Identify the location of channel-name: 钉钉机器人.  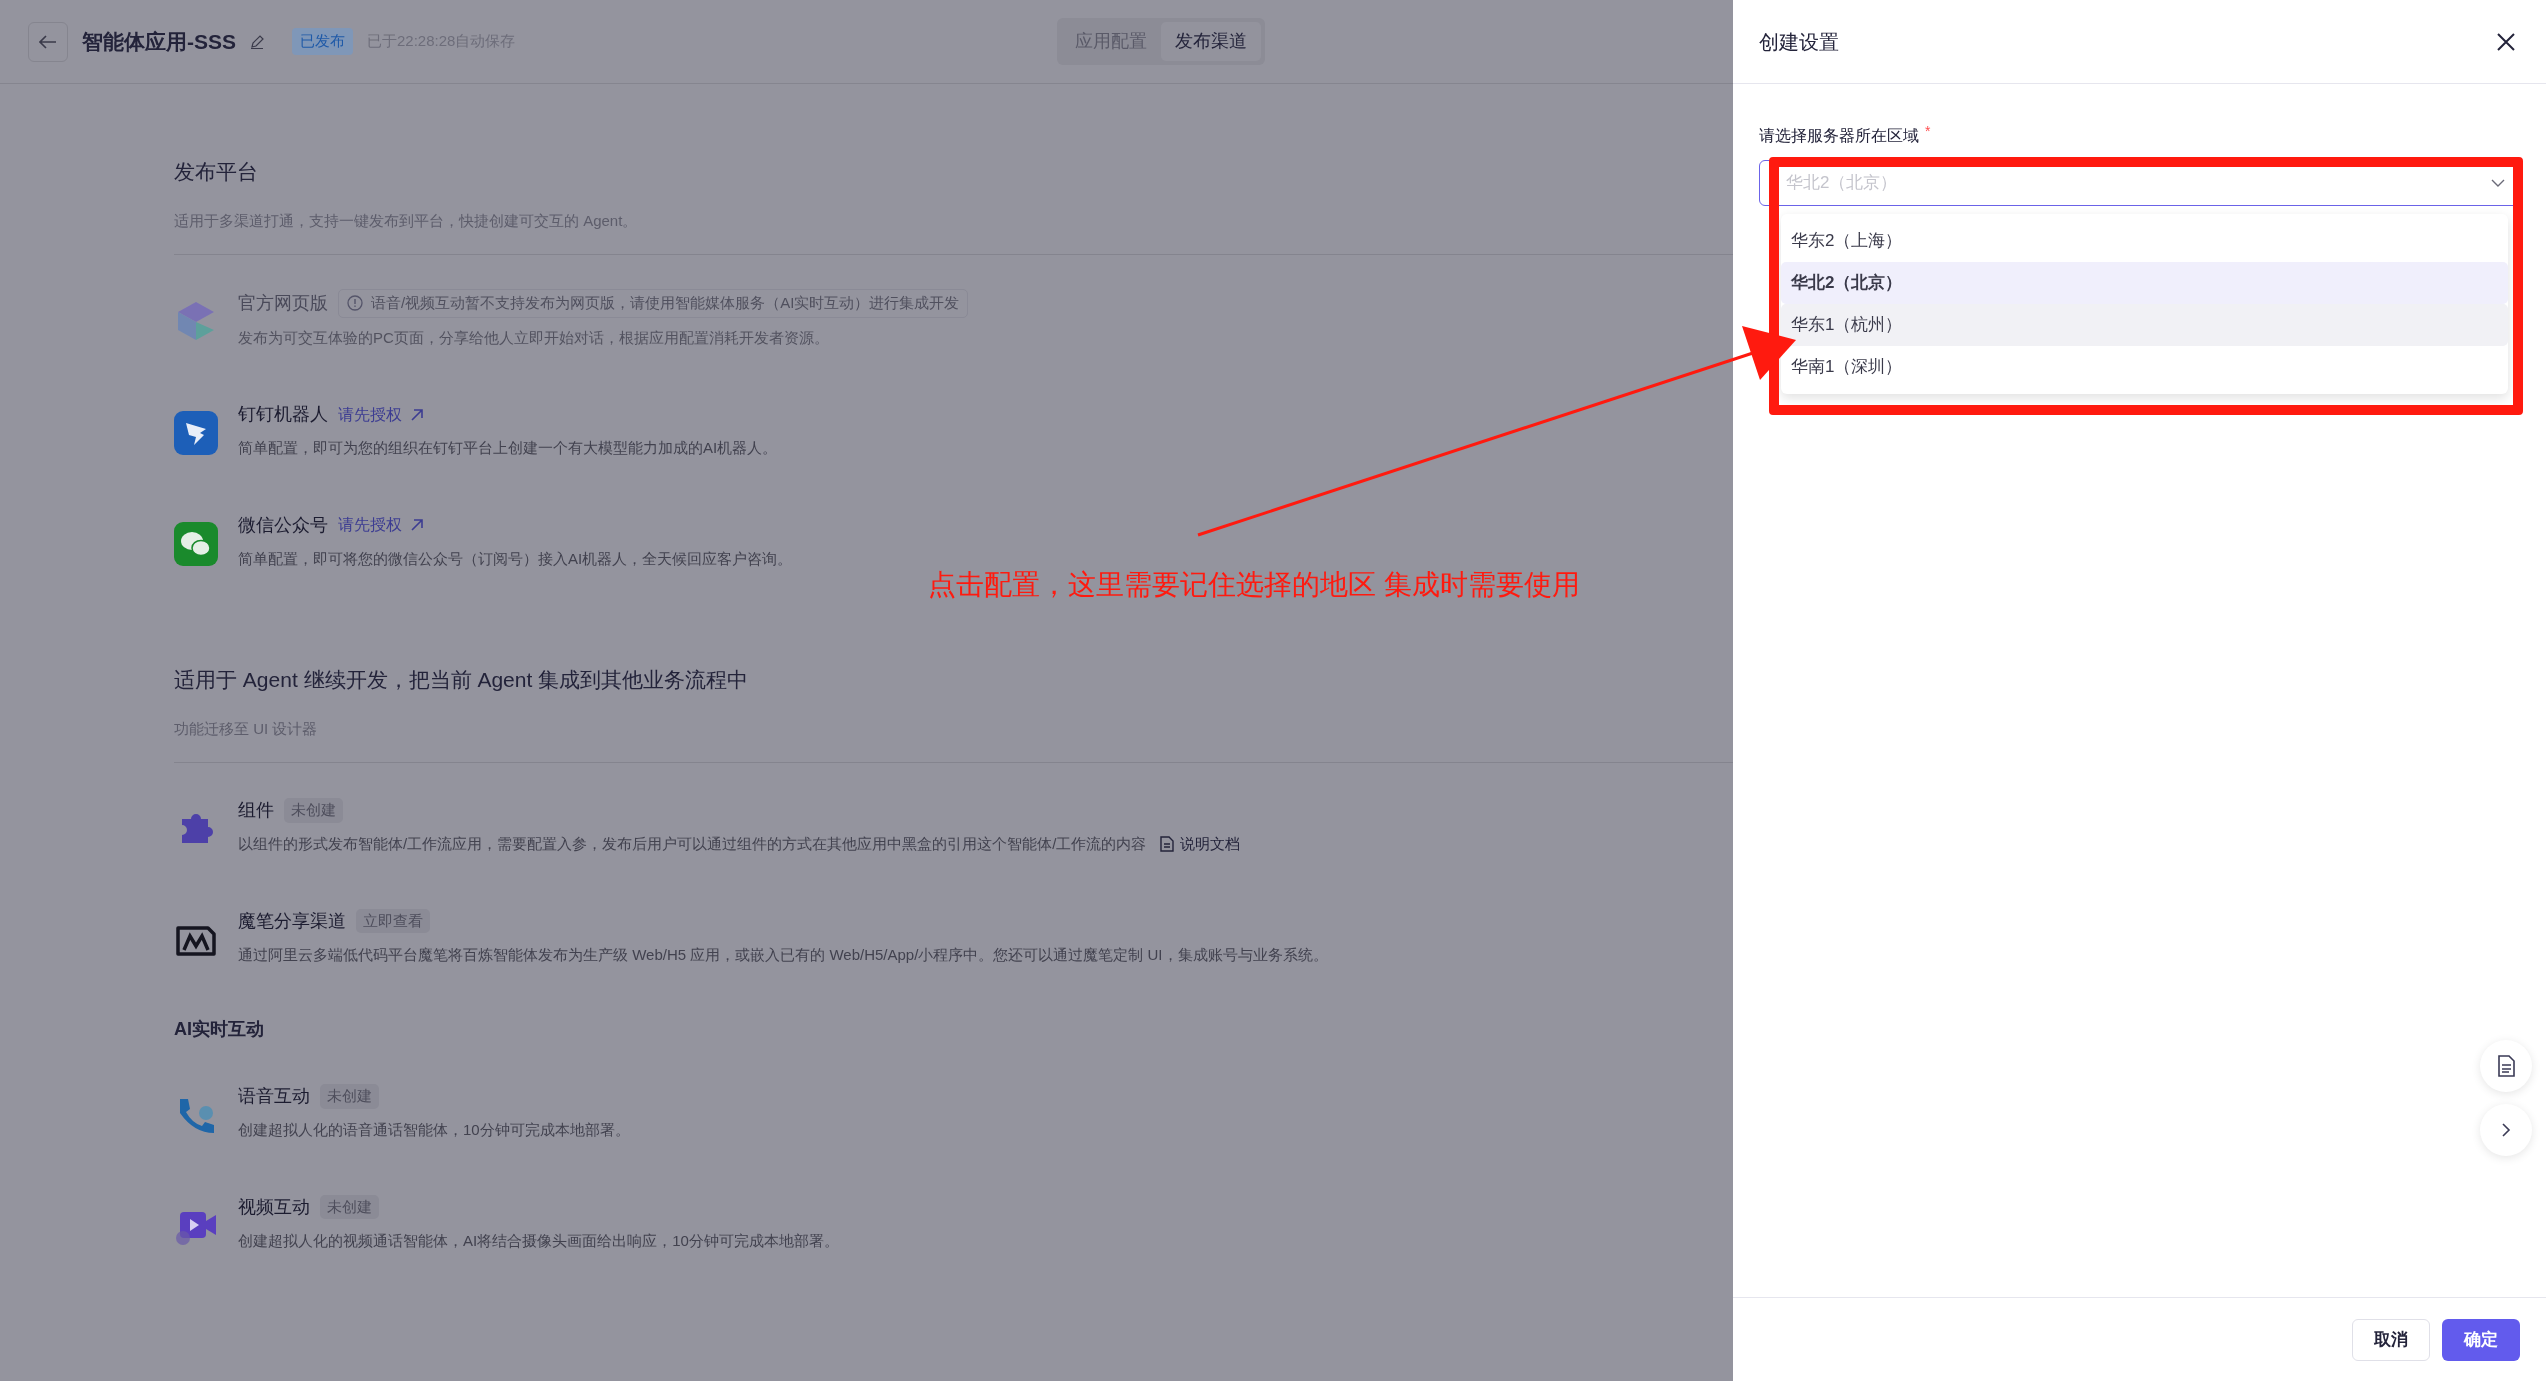
(283, 414).